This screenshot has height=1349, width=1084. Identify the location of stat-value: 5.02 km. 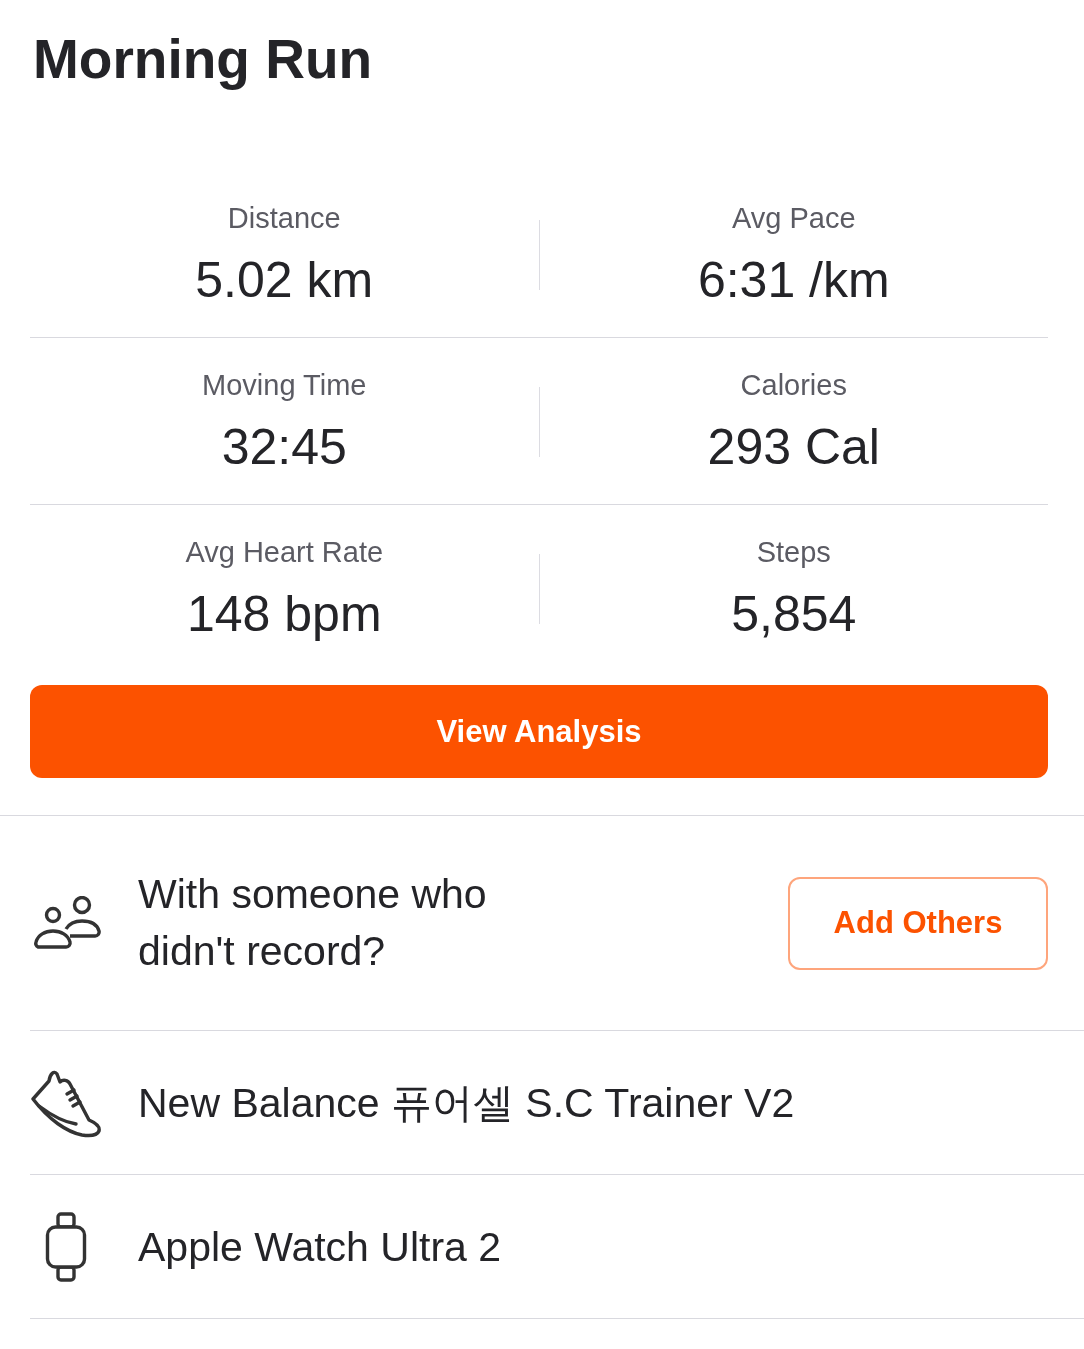
(284, 280).